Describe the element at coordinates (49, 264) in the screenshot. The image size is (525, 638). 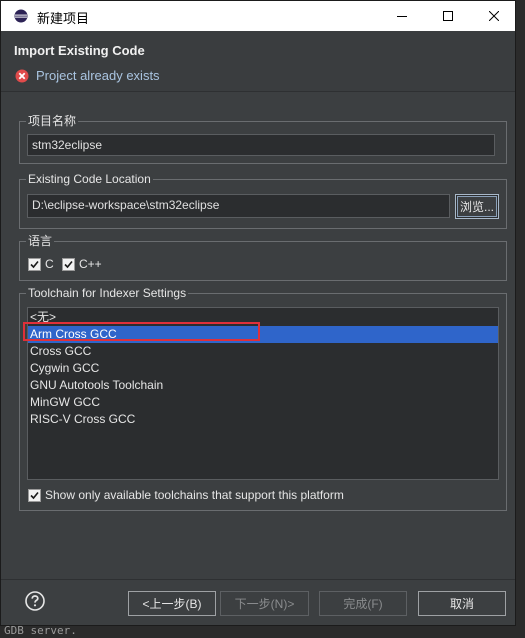
I see `language-c-label: C` at that location.